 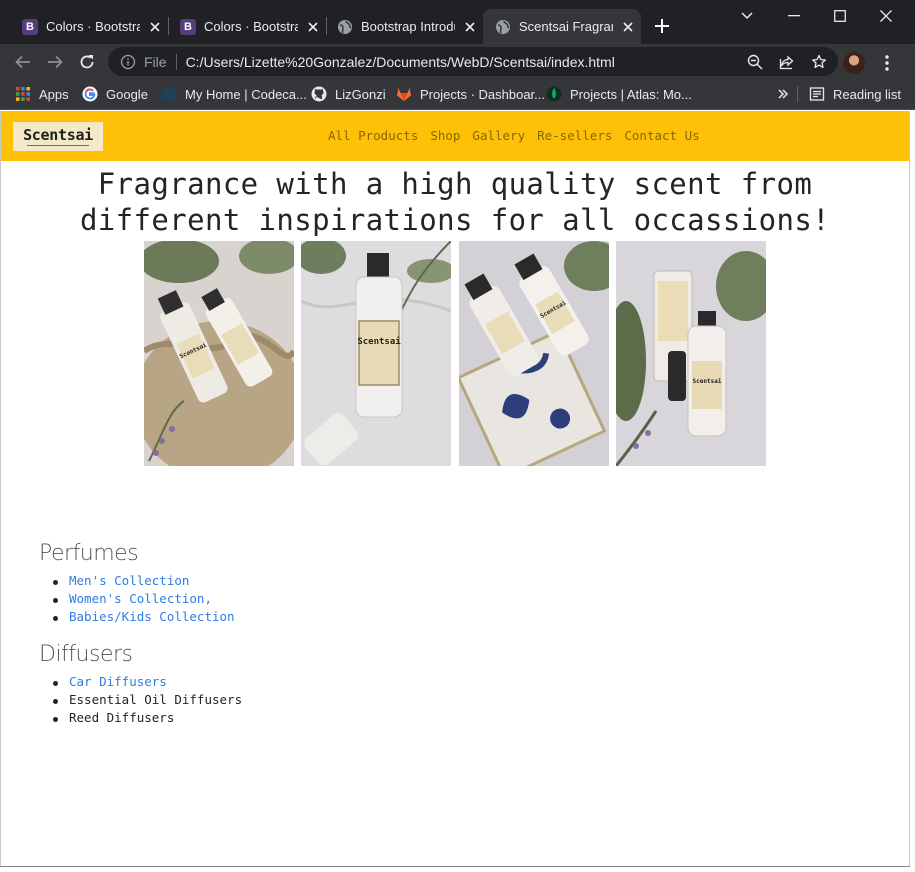 I want to click on tab-title: Scentsai Fragrance, so click(x=566, y=26).